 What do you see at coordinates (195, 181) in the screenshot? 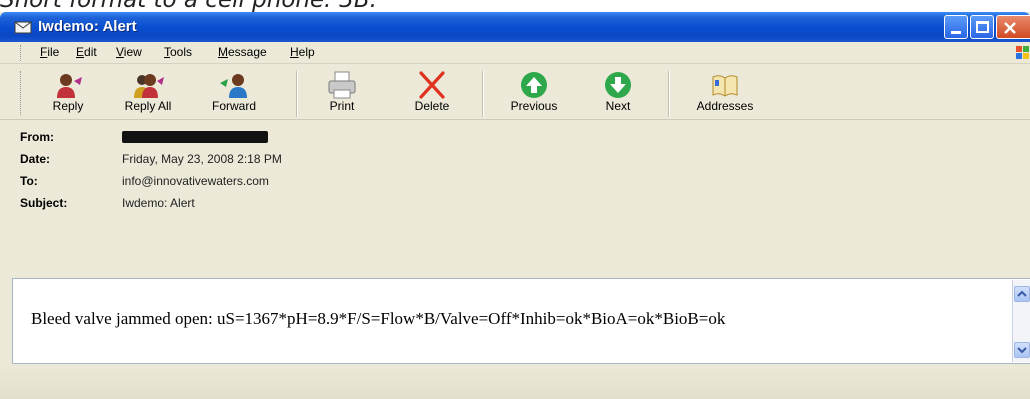
I see `to-value: info@innovativewaters.com` at bounding box center [195, 181].